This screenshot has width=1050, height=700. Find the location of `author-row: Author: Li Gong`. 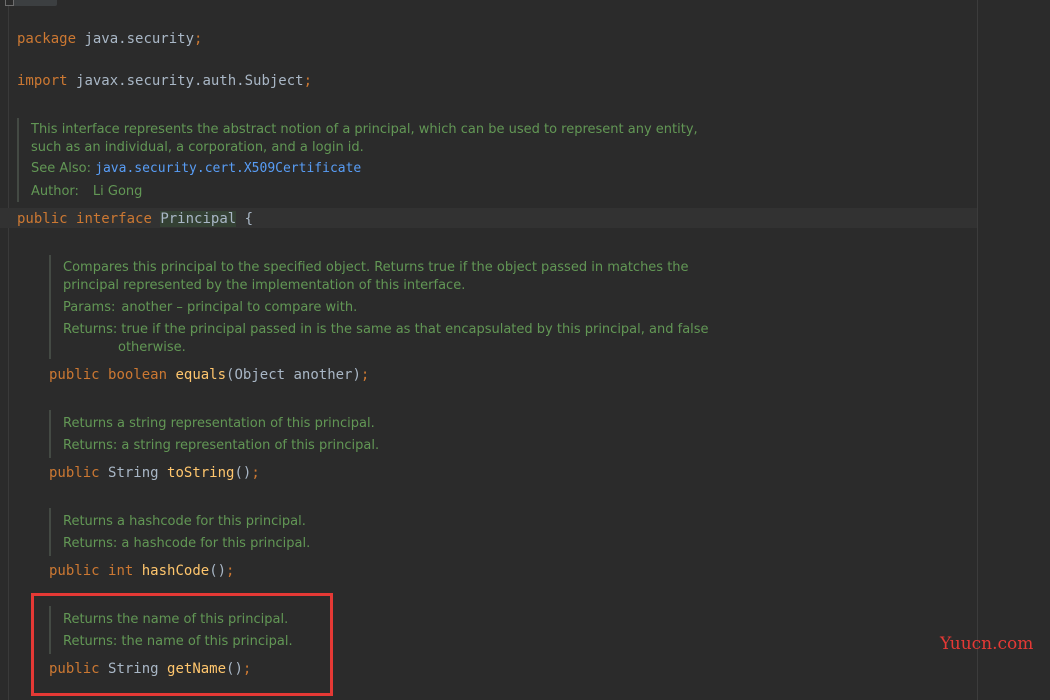

author-row: Author: Li Gong is located at coordinates (86, 192).